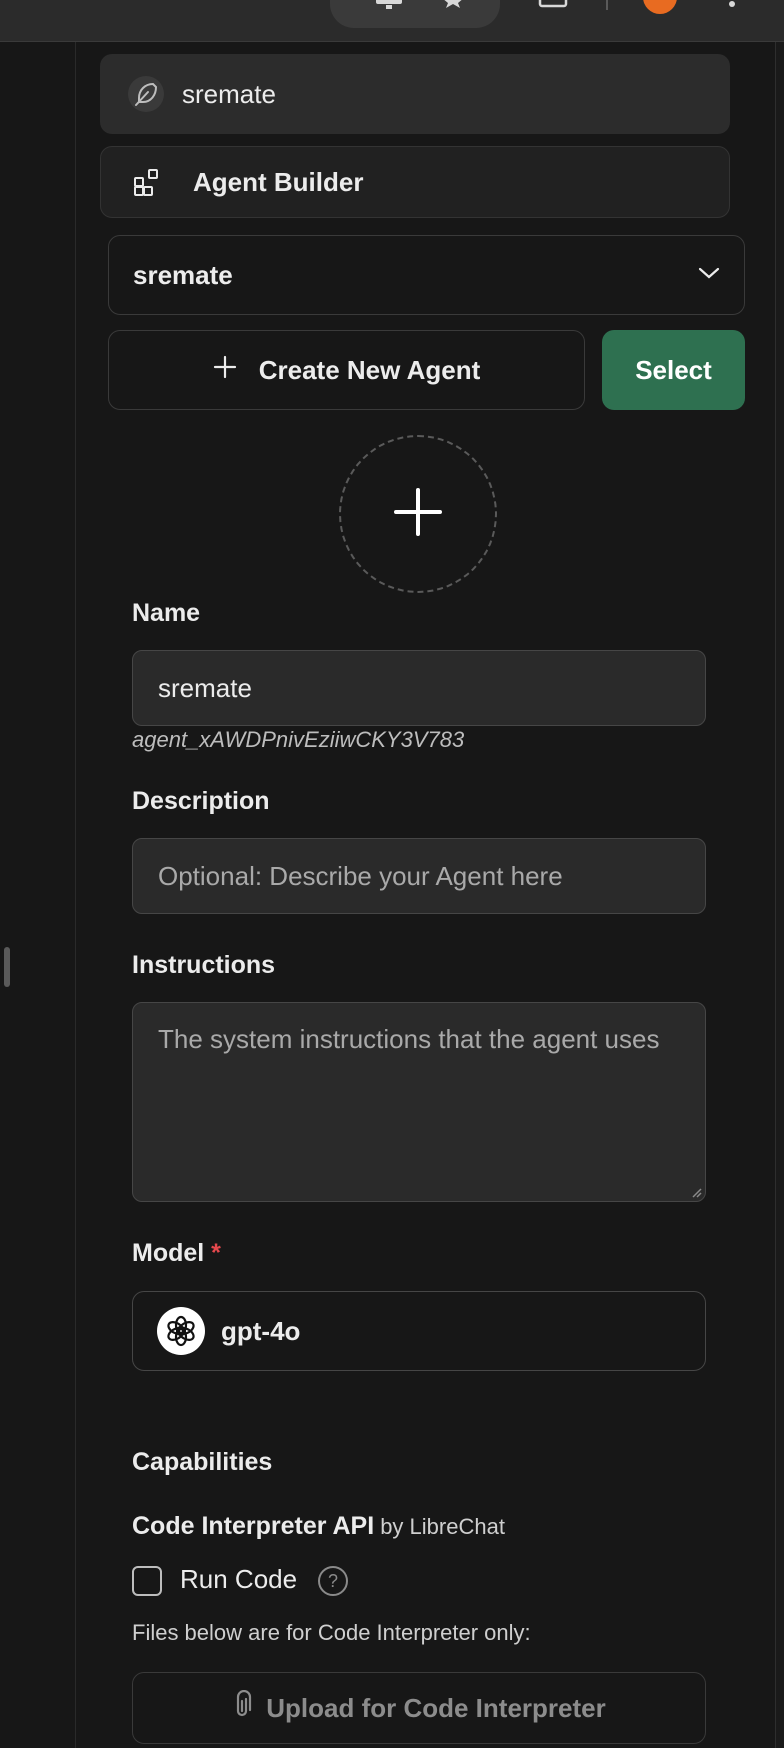  Describe the element at coordinates (419, 876) in the screenshot. I see `description-input: Optional: Describe your Agent here` at that location.